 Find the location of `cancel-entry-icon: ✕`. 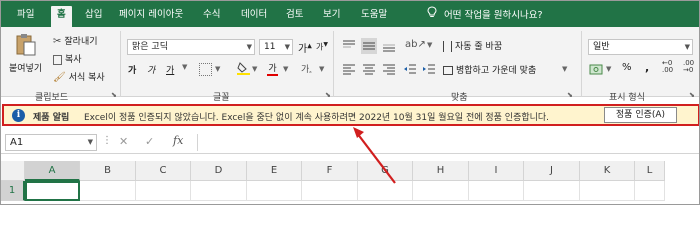

cancel-entry-icon: ✕ is located at coordinates (123, 141).